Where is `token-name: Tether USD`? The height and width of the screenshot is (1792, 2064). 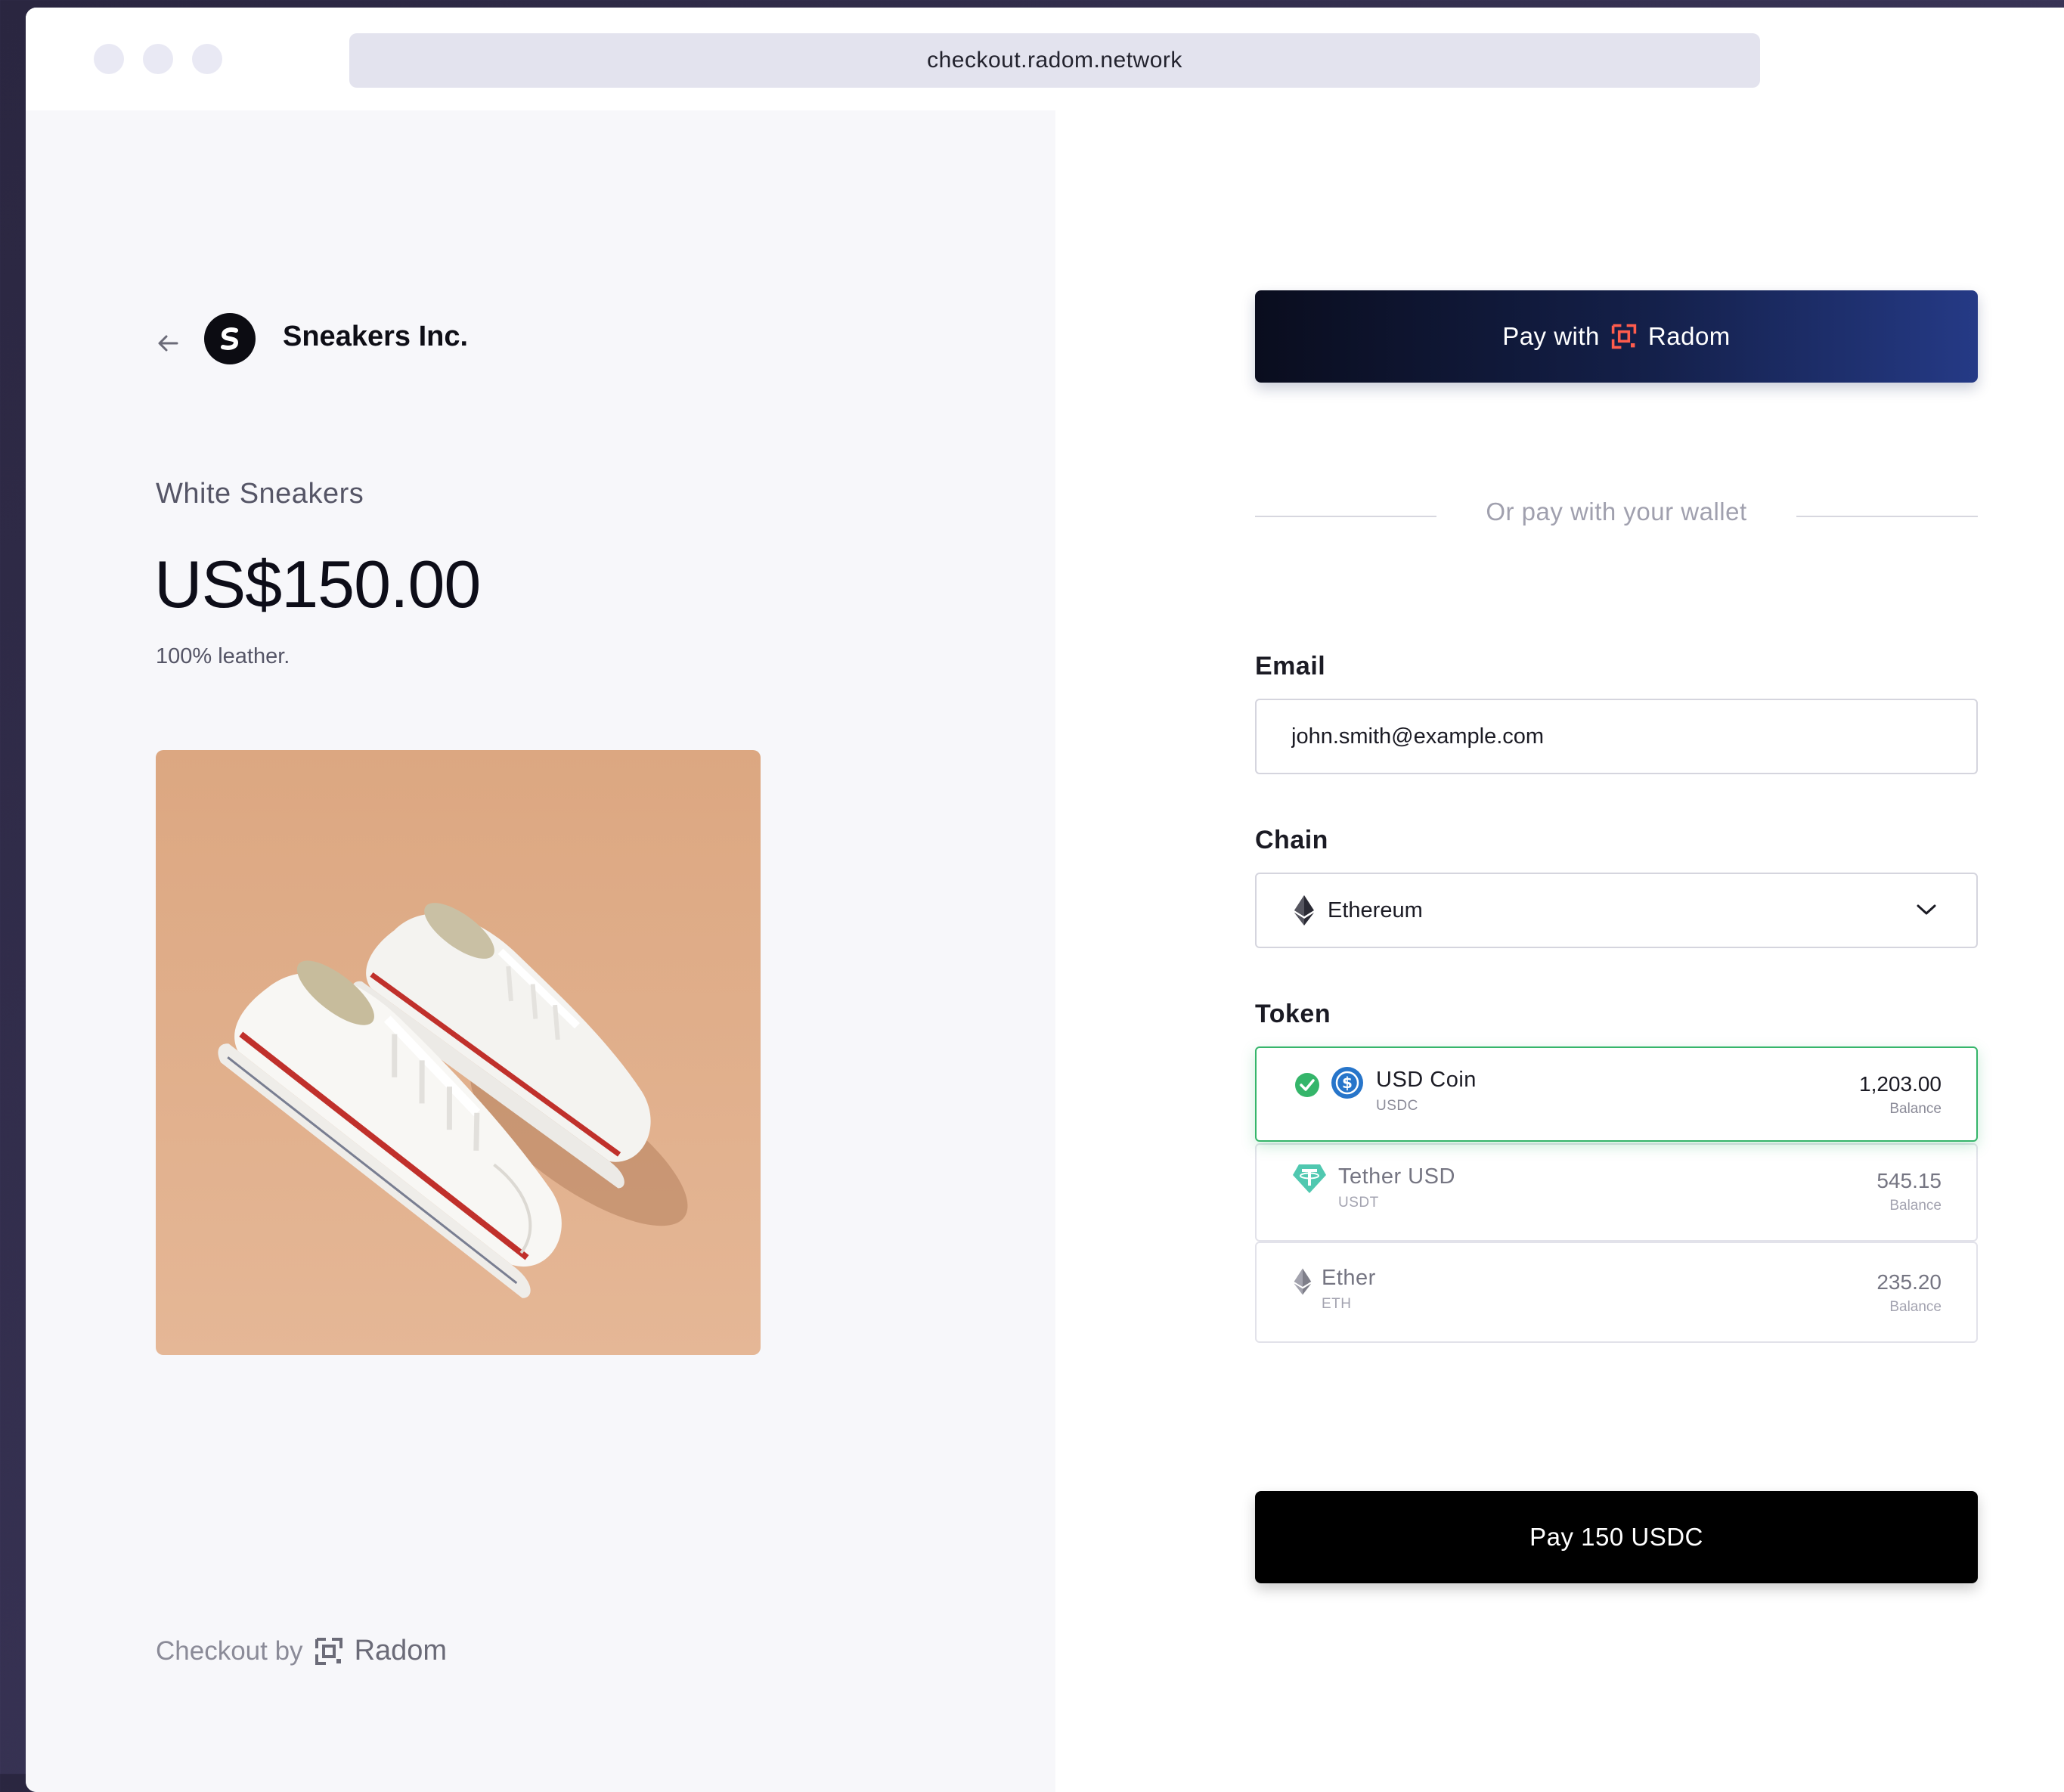
token-name: Tether USD is located at coordinates (1396, 1176).